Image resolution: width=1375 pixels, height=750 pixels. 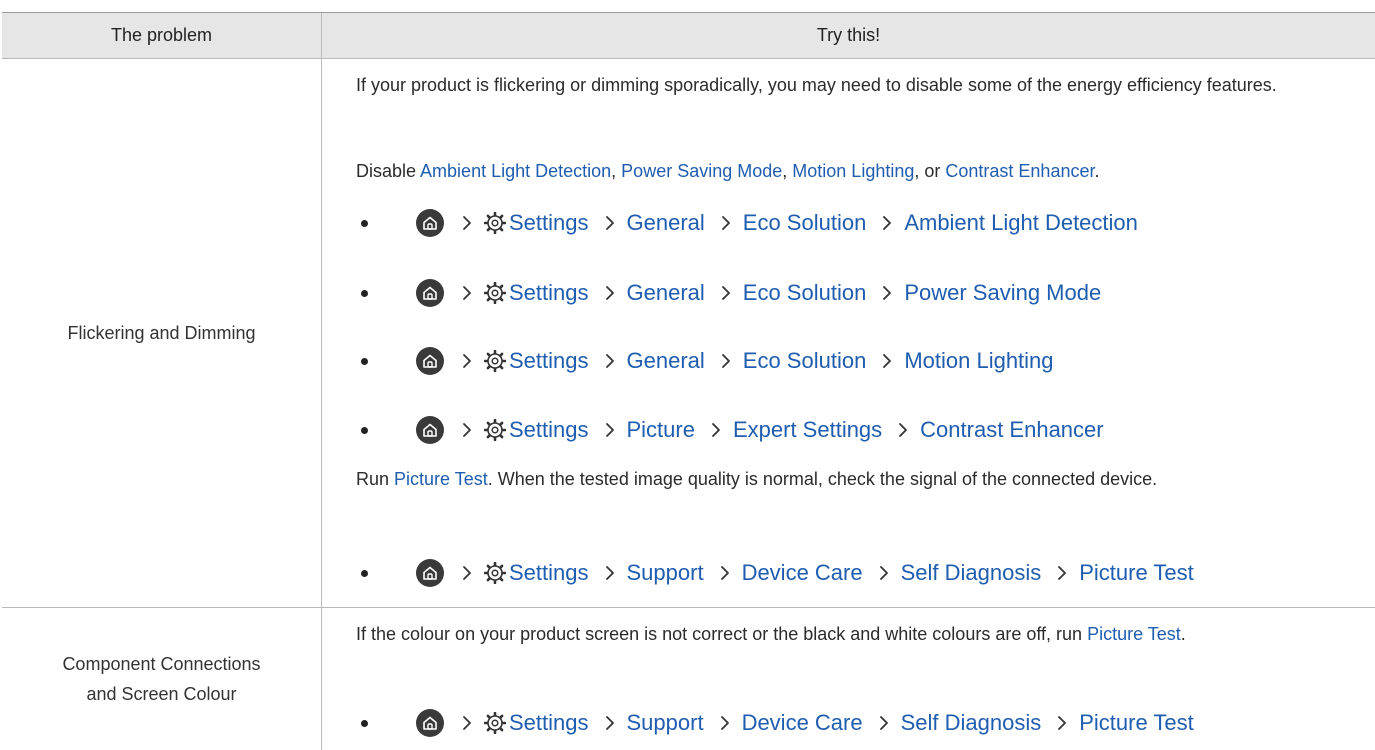 What do you see at coordinates (1021, 223) in the screenshot?
I see `menu-path-step: Ambient Light Detection` at bounding box center [1021, 223].